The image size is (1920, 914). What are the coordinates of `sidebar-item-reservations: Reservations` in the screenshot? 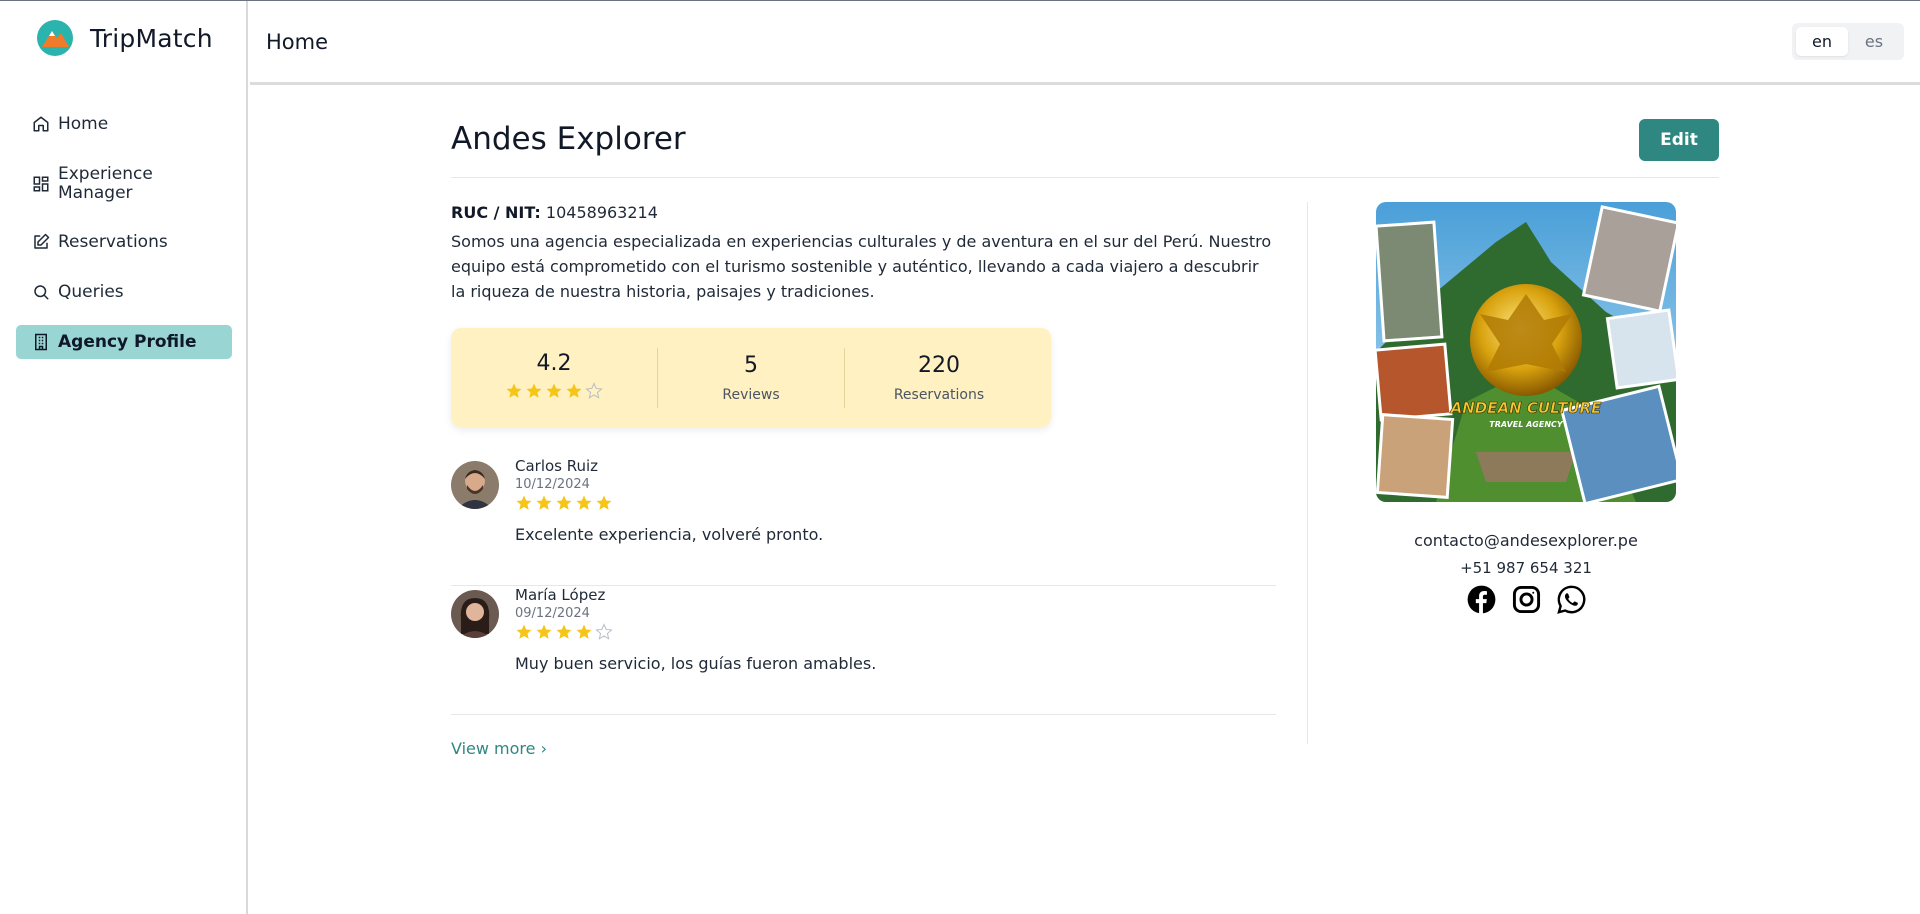 It's located at (124, 242).